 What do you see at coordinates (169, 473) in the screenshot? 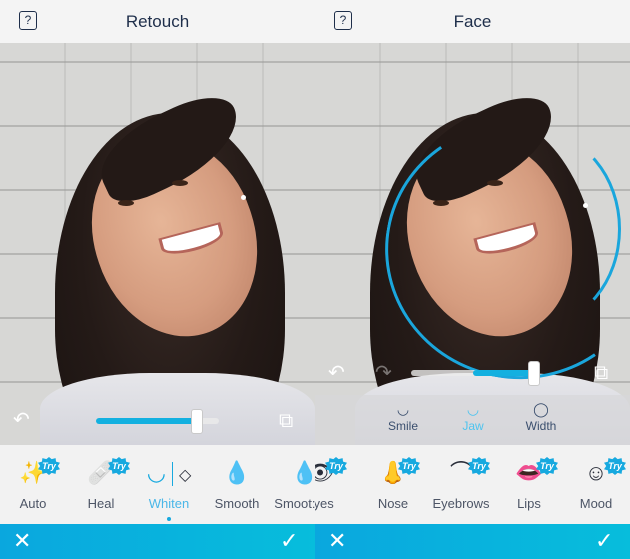
I see `teeth-icon: ◡ ◇` at bounding box center [169, 473].